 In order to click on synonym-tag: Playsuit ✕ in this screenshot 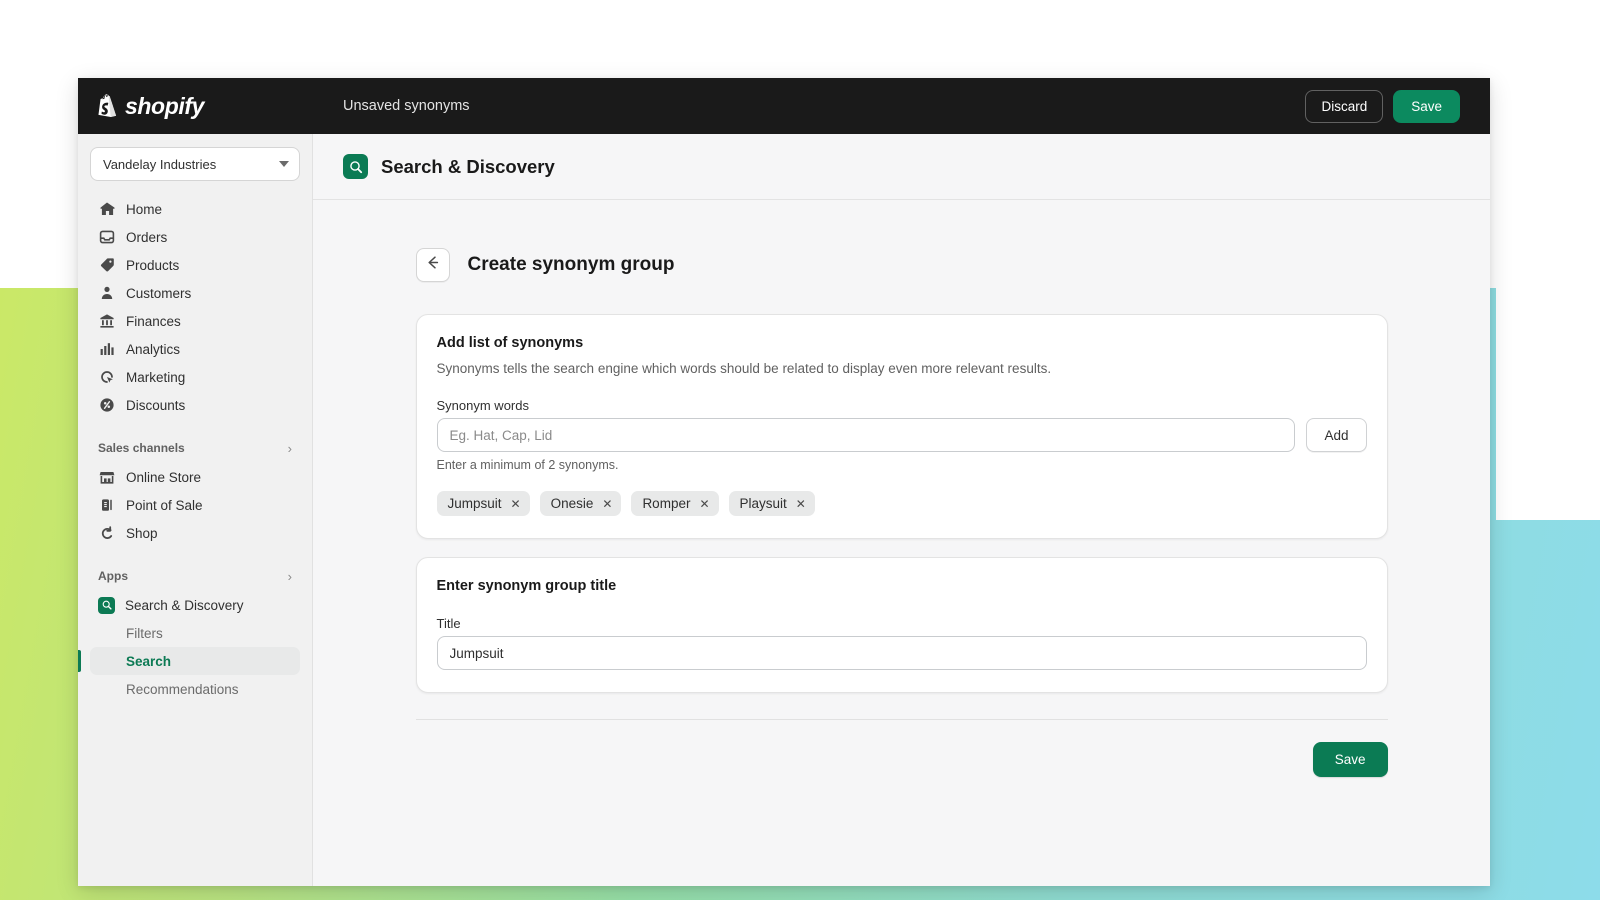, I will do `click(771, 503)`.